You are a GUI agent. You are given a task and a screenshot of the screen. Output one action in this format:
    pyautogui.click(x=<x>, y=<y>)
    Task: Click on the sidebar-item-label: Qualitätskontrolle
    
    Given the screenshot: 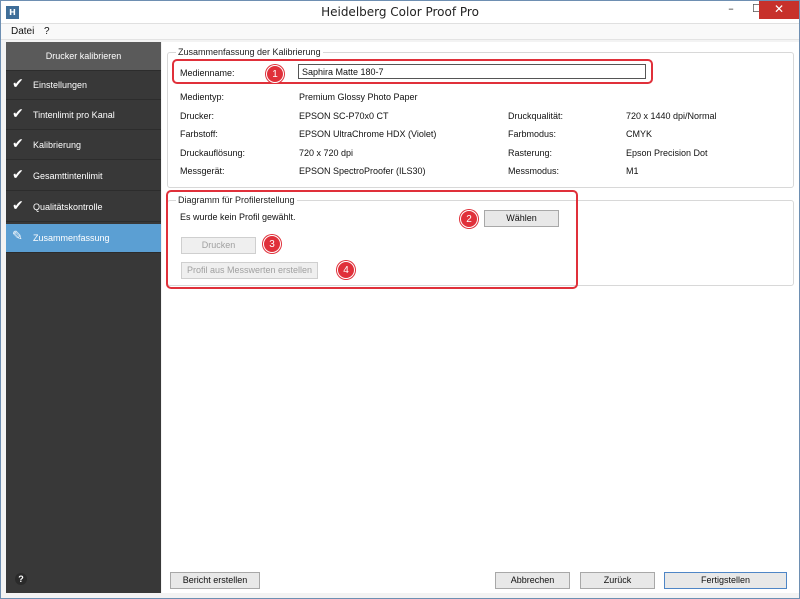 What is the action you would take?
    pyautogui.click(x=68, y=207)
    